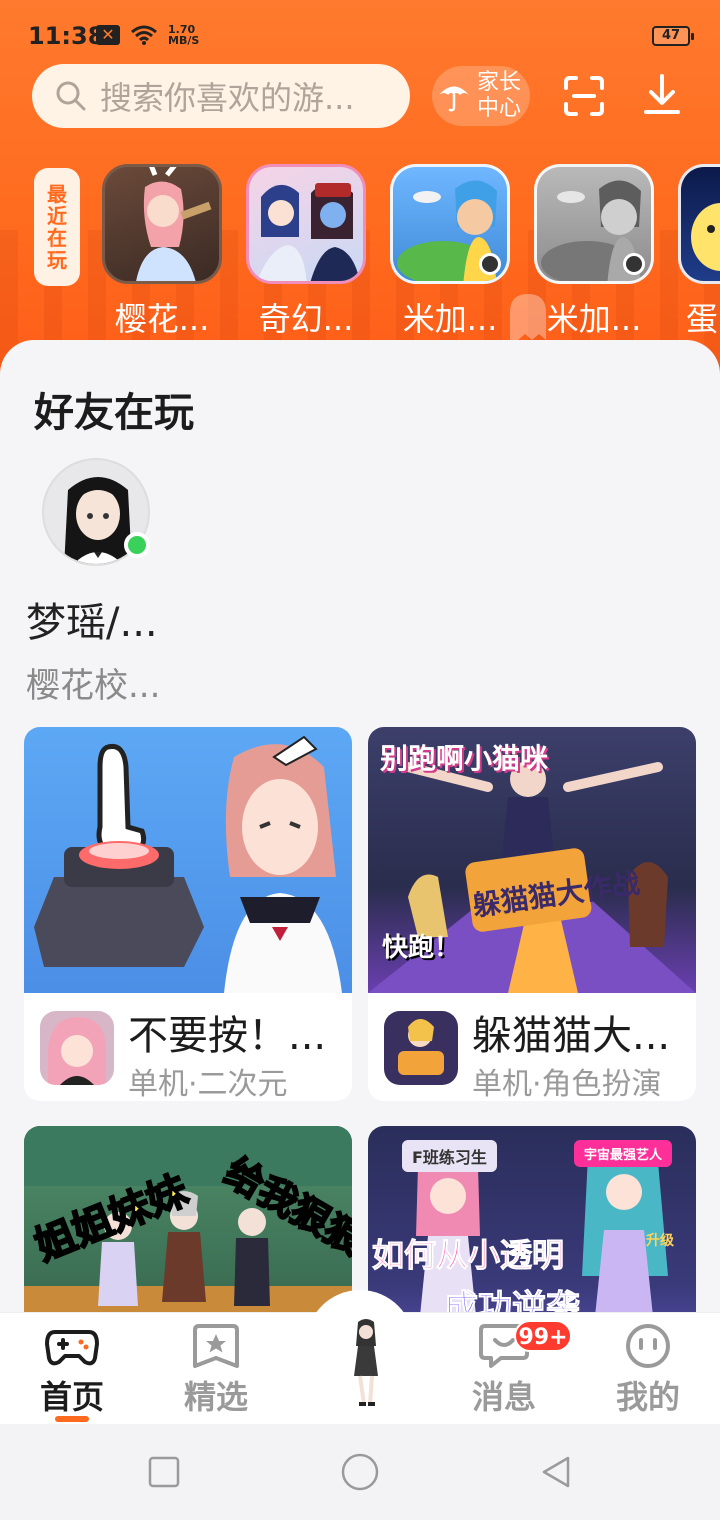 Image resolution: width=720 pixels, height=1520 pixels. Describe the element at coordinates (208, 1084) in the screenshot. I see `game-tags: 单机·二次元` at that location.